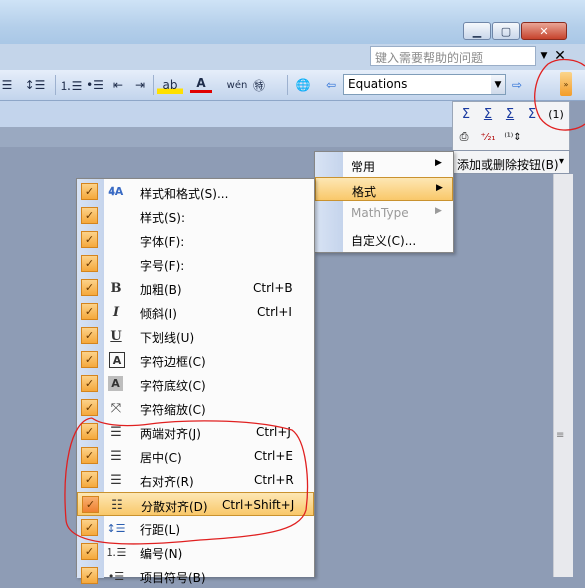 The width and height of the screenshot is (585, 588). I want to click on format-equation-icon: ⁺⁄₂₁, so click(488, 137).